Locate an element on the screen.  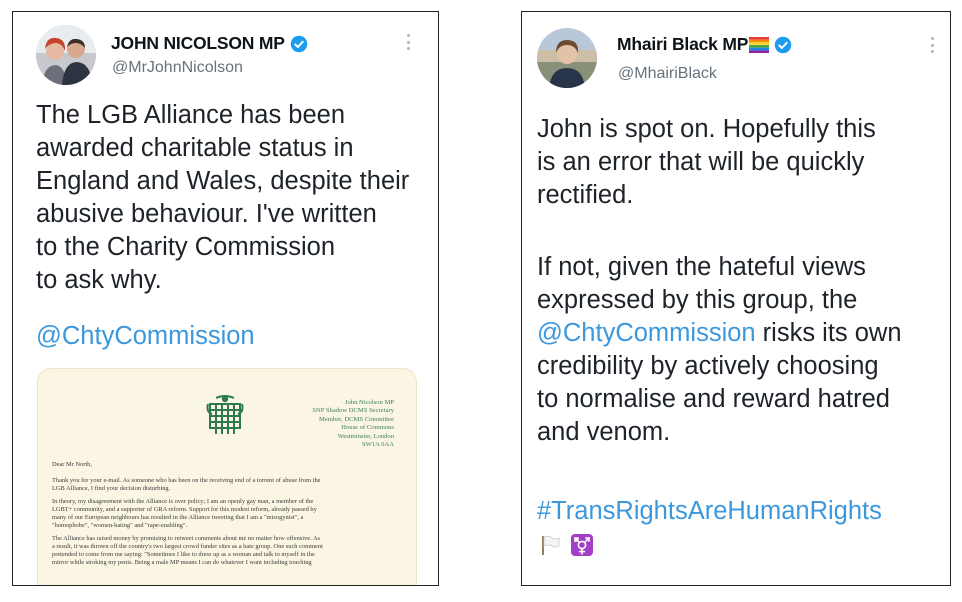
rainbow-flag-icon is located at coordinates (759, 44).